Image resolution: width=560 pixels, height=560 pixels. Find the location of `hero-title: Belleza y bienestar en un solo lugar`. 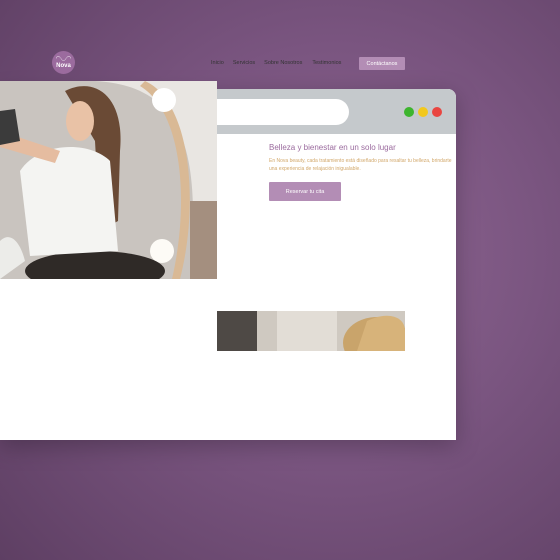

hero-title: Belleza y bienestar en un solo lugar is located at coordinates (332, 147).